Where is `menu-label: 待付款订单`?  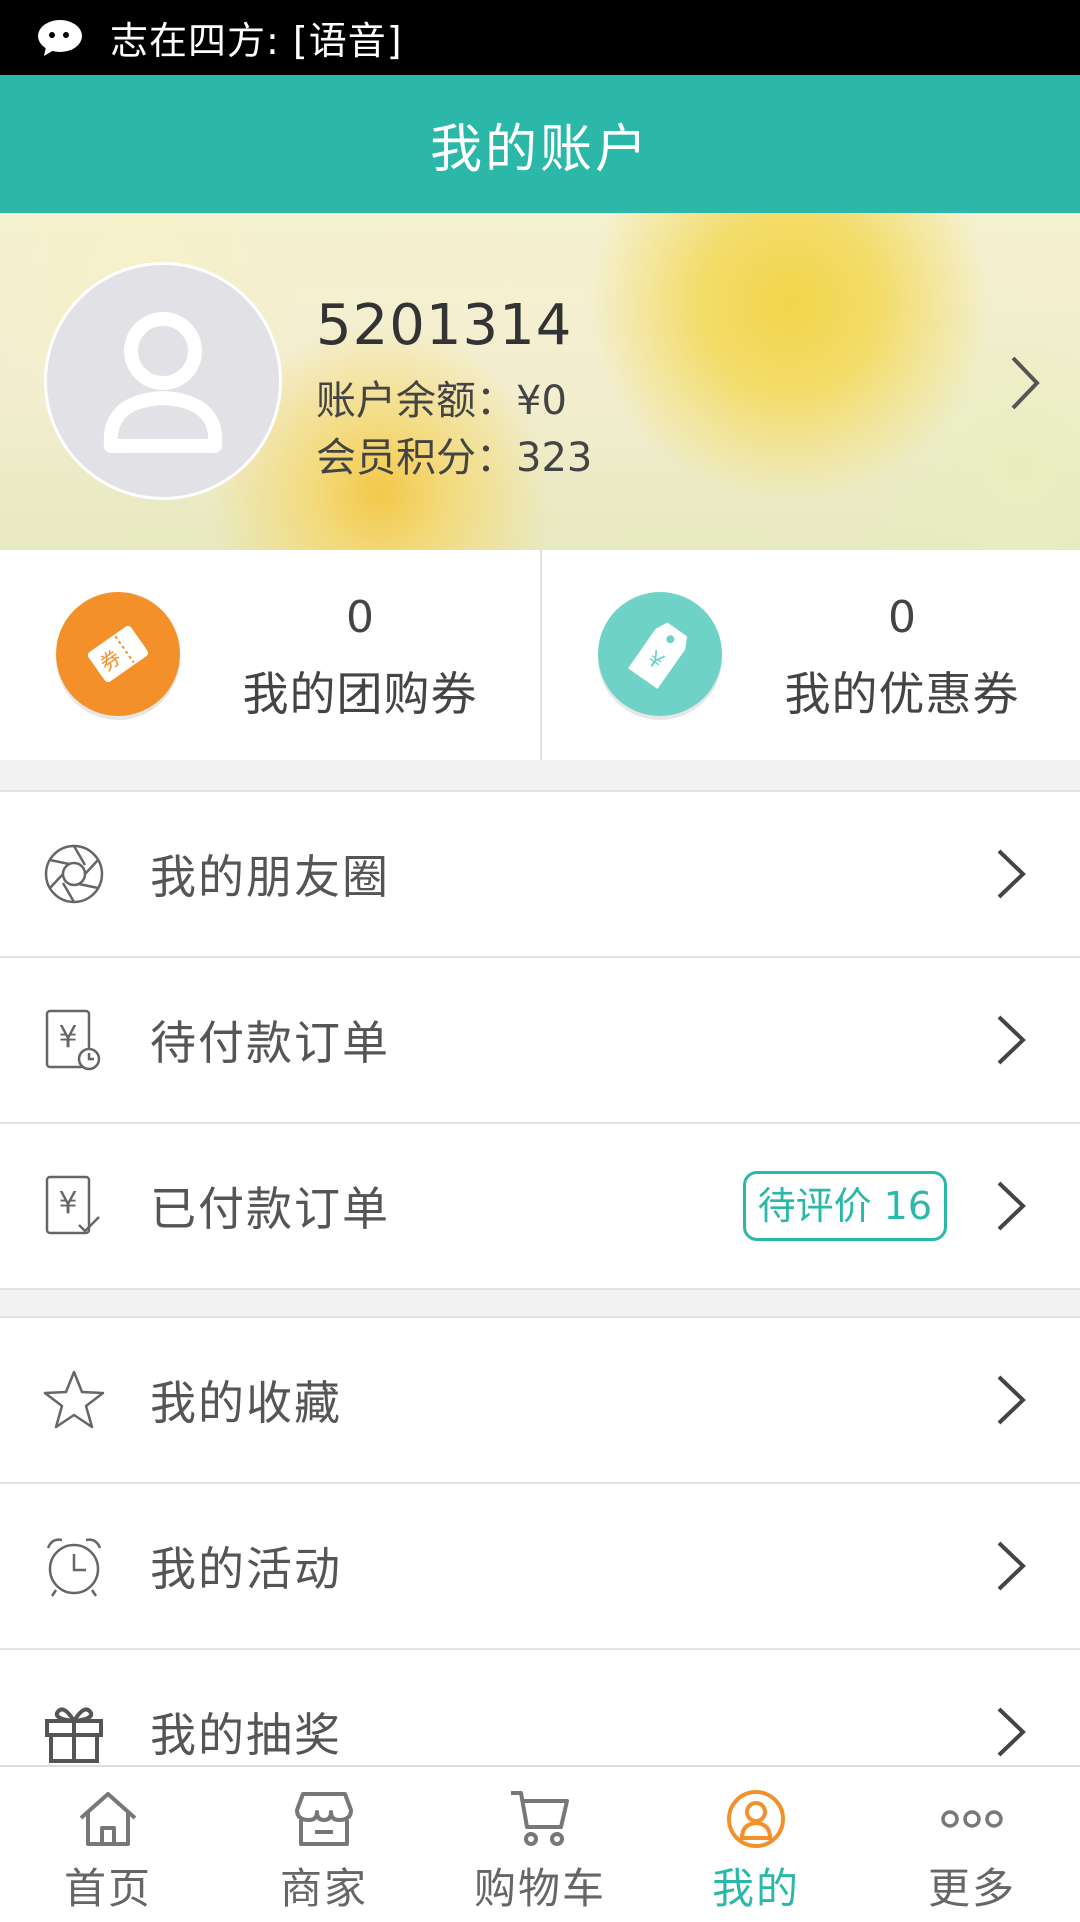 menu-label: 待付款订单 is located at coordinates (270, 1043).